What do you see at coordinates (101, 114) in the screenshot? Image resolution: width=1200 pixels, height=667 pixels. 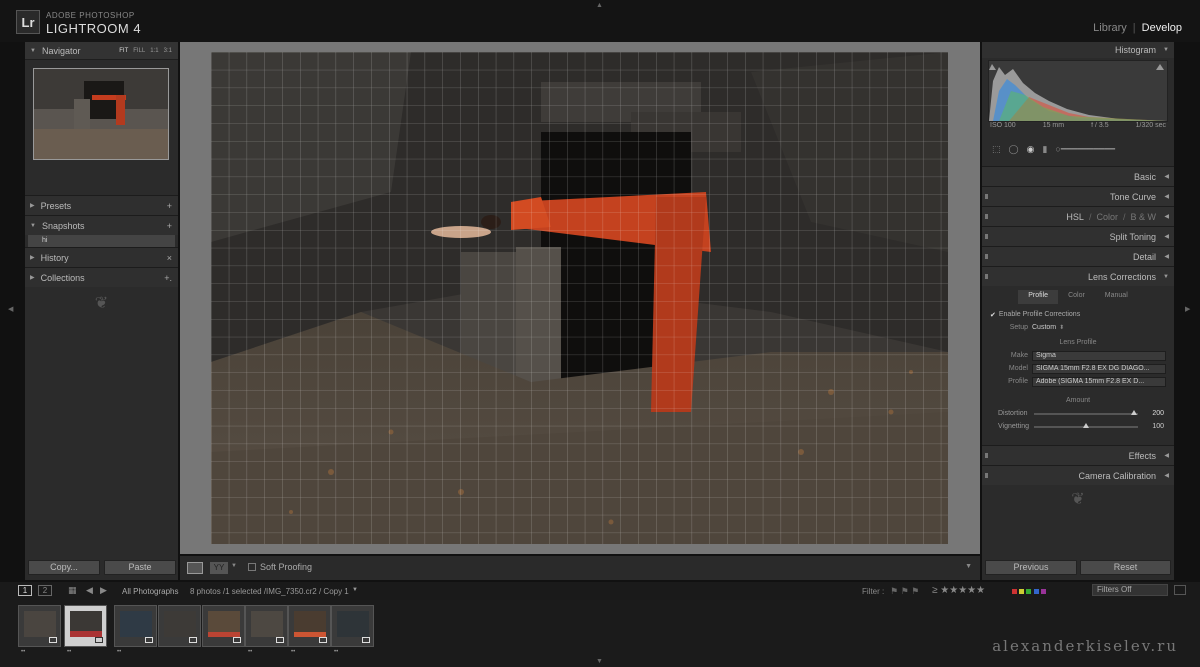 I see `navigator-thumbnail` at bounding box center [101, 114].